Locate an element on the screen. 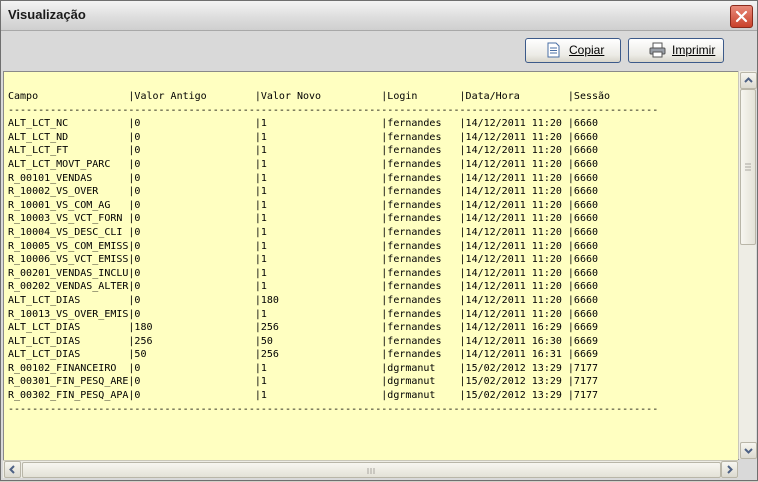 The height and width of the screenshot is (482, 758). scroll-down-button is located at coordinates (748, 450).